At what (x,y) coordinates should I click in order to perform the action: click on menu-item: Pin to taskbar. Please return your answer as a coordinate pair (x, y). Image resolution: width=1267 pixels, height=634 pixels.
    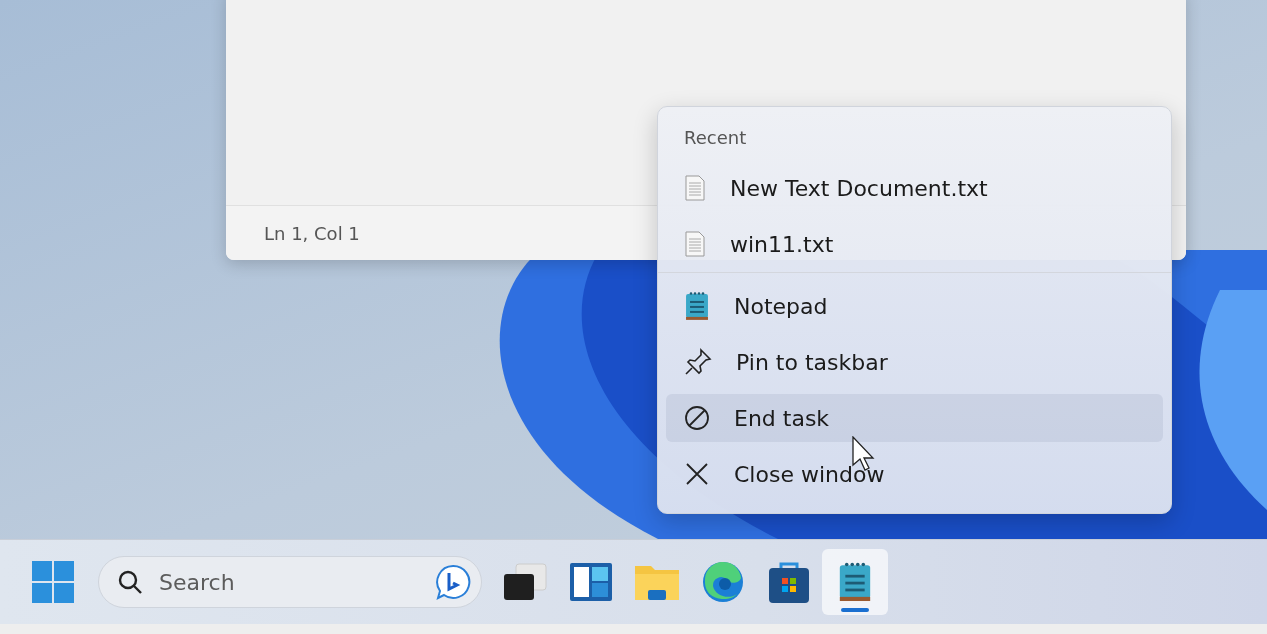
    Looking at the image, I should click on (914, 362).